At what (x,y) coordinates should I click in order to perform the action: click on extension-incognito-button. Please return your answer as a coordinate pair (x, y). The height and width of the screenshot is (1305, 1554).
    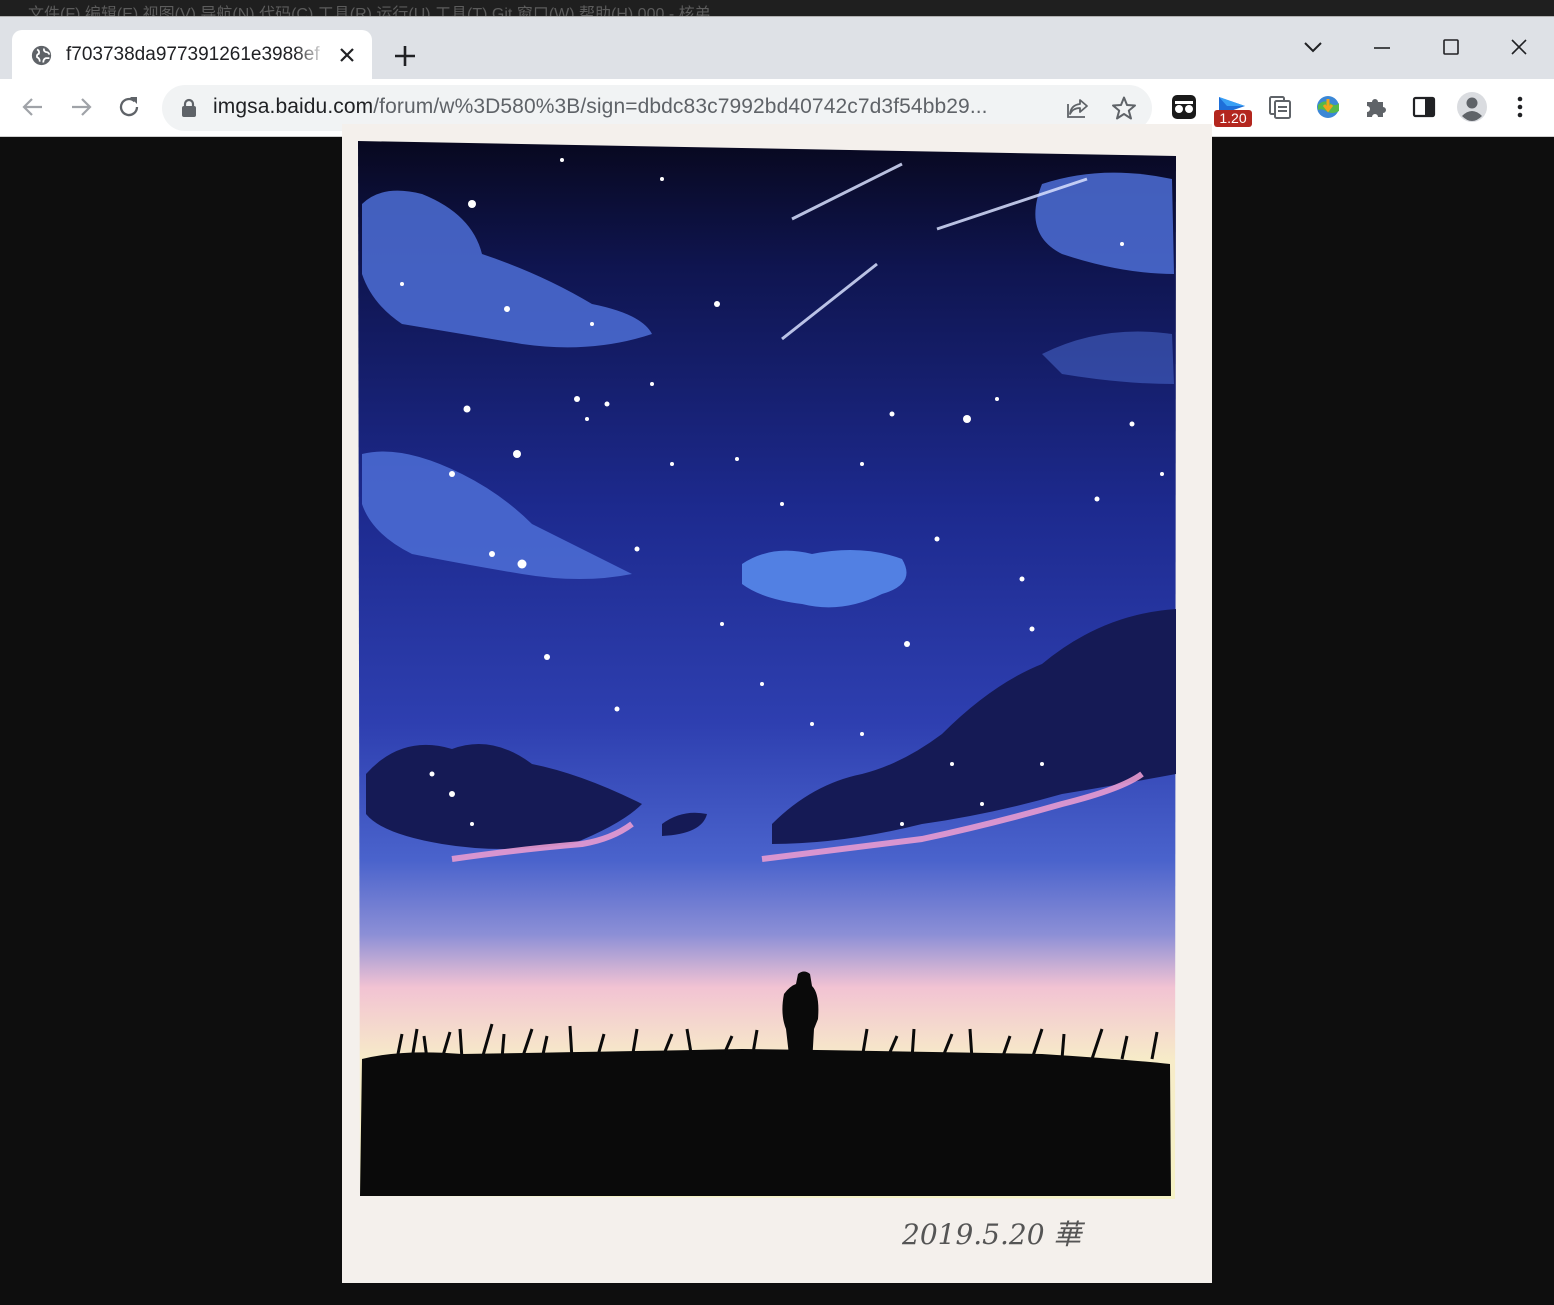
    Looking at the image, I should click on (1184, 107).